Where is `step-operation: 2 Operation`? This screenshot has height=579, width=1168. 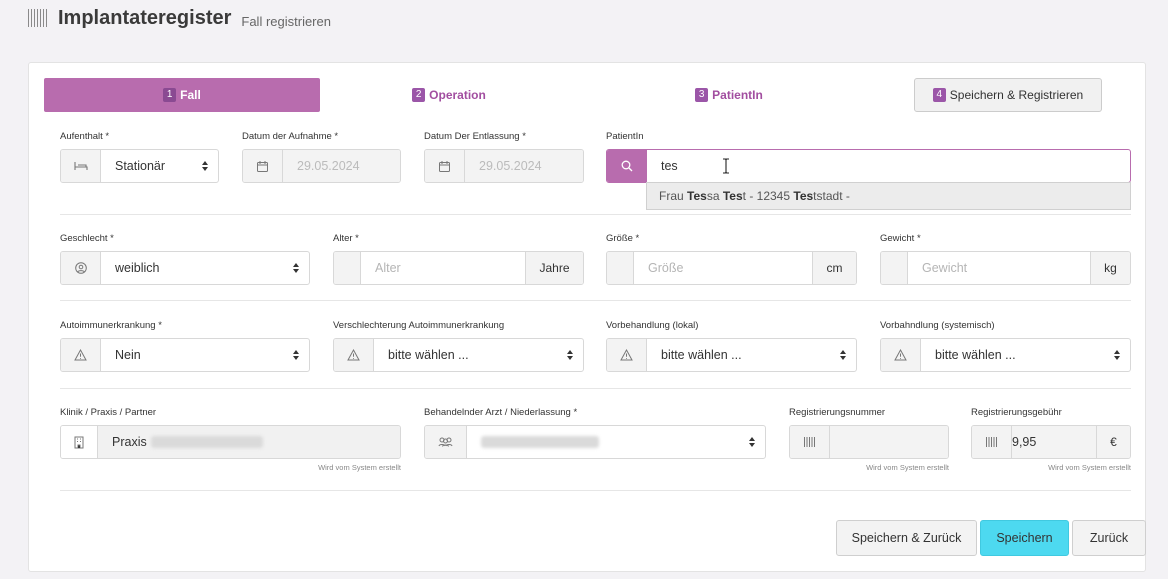
step-operation: 2 Operation is located at coordinates (449, 95).